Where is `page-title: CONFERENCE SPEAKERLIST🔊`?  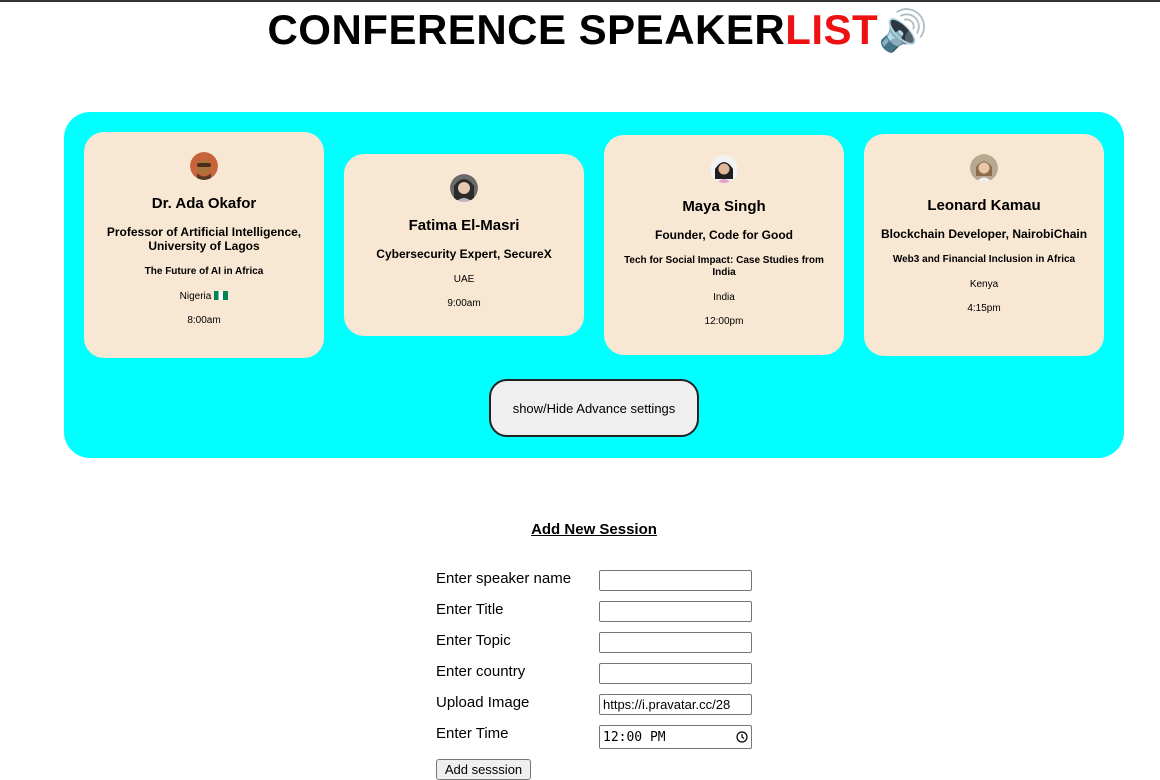
page-title: CONFERENCE SPEAKERLIST🔊 is located at coordinates (580, 30).